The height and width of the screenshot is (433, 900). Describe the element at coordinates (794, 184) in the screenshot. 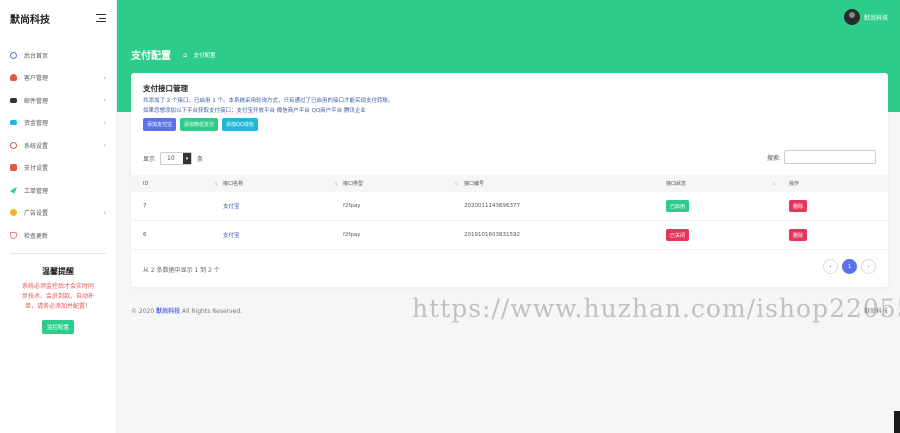

I see `column-action: 操作` at that location.